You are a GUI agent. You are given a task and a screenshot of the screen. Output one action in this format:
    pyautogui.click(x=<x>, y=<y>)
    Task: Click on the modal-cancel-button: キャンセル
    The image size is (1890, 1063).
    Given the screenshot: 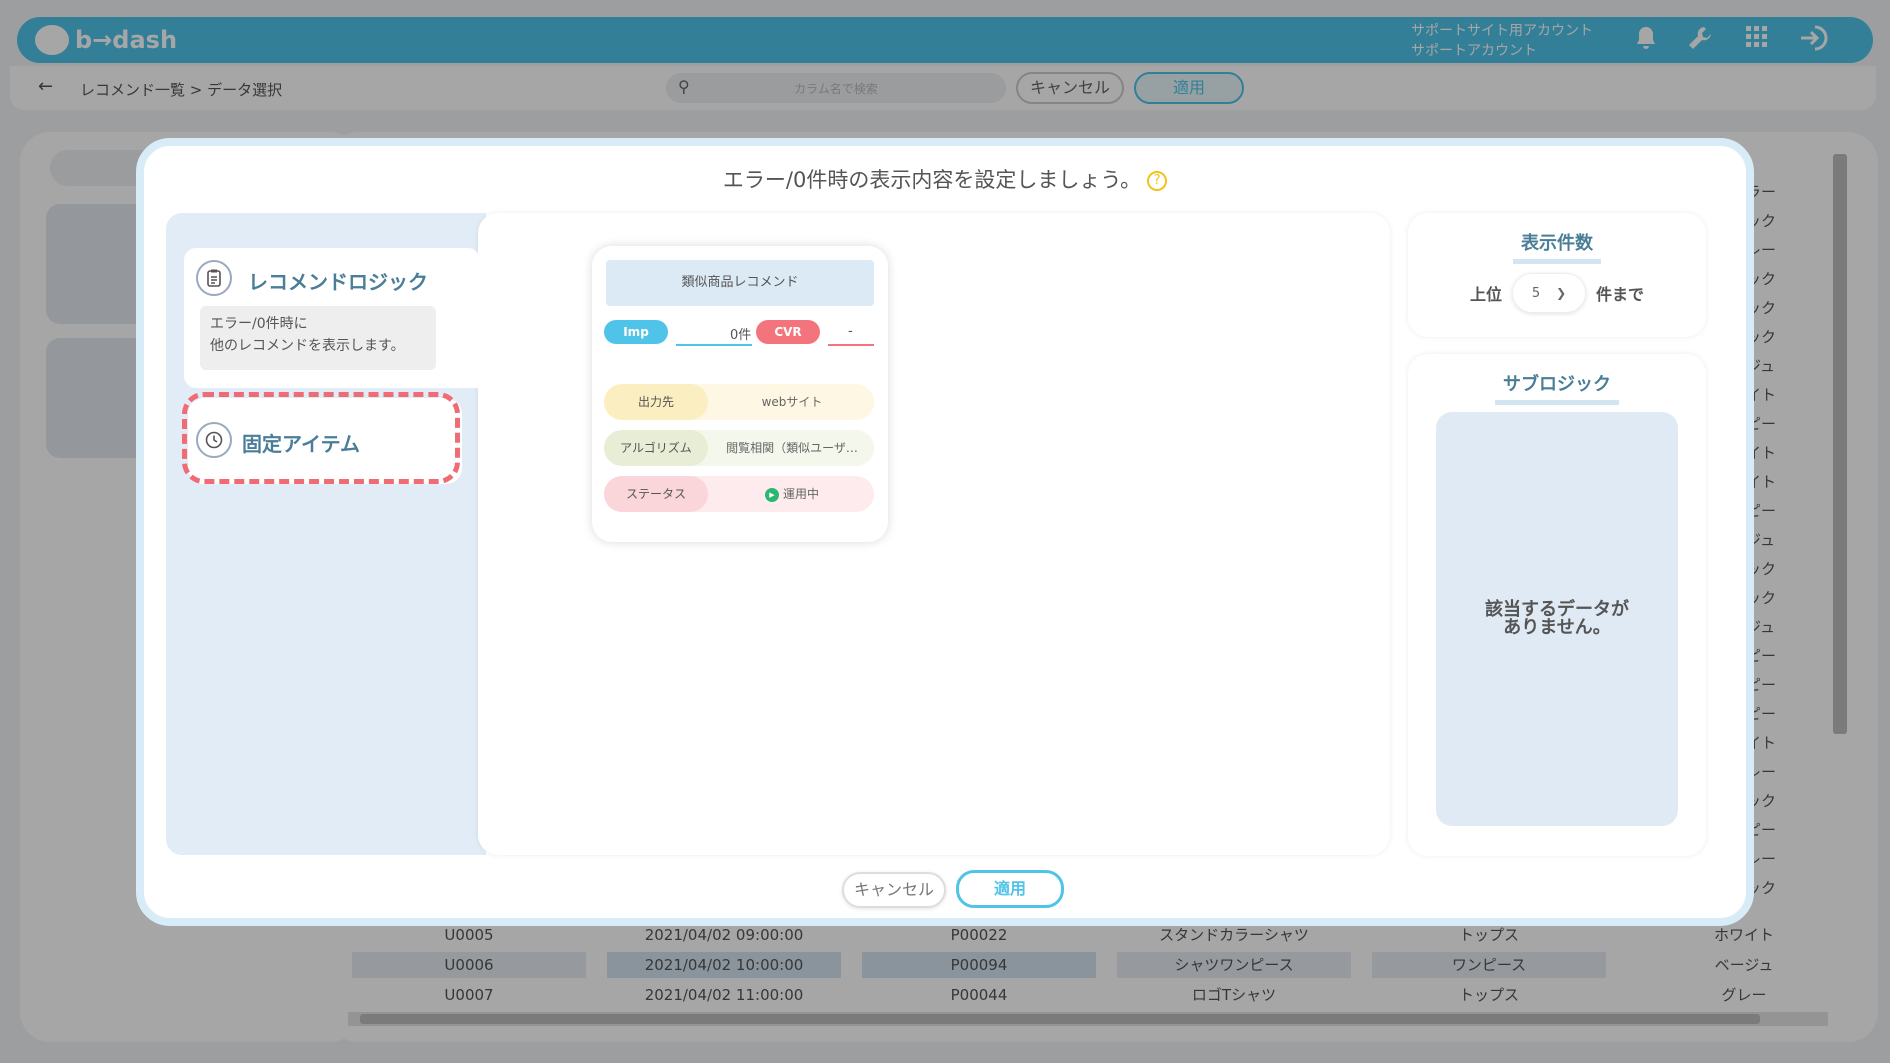 What is the action you would take?
    pyautogui.click(x=894, y=890)
    